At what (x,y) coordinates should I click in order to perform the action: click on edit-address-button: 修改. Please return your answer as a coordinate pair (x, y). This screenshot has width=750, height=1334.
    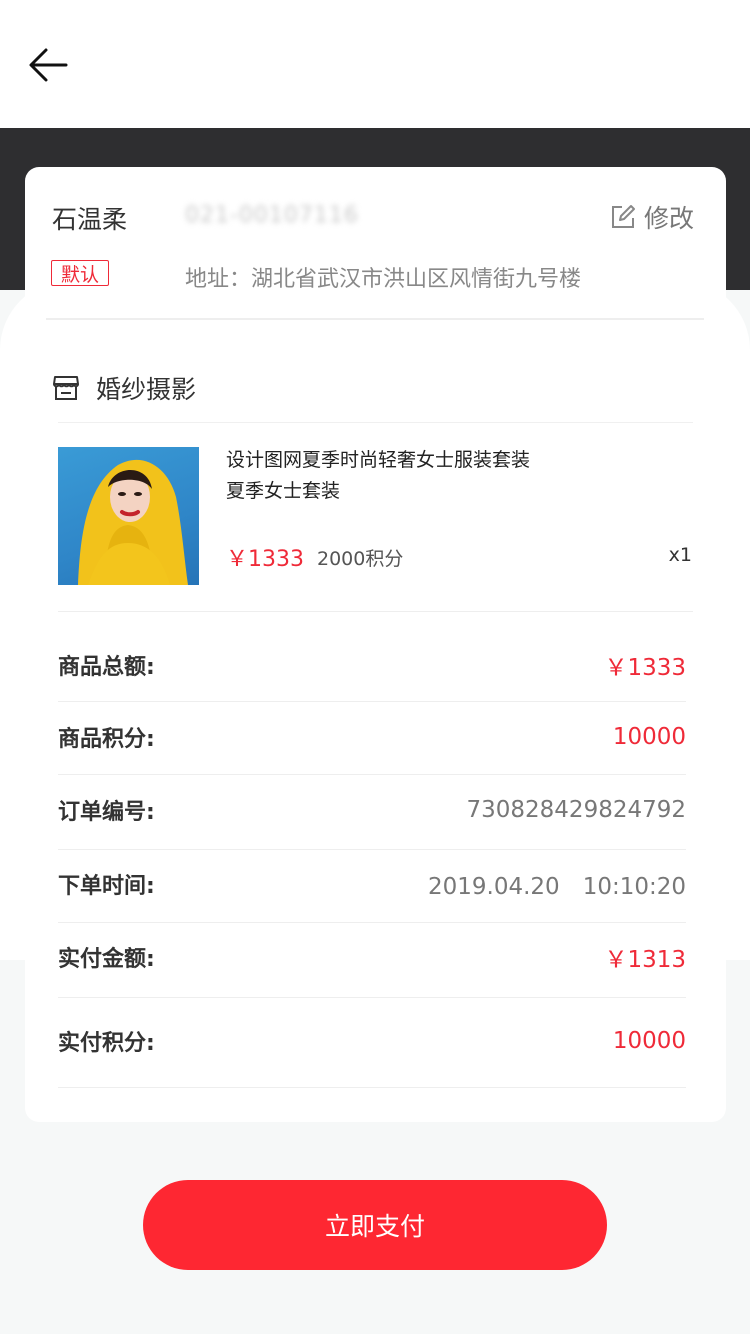
    Looking at the image, I should click on (652, 217).